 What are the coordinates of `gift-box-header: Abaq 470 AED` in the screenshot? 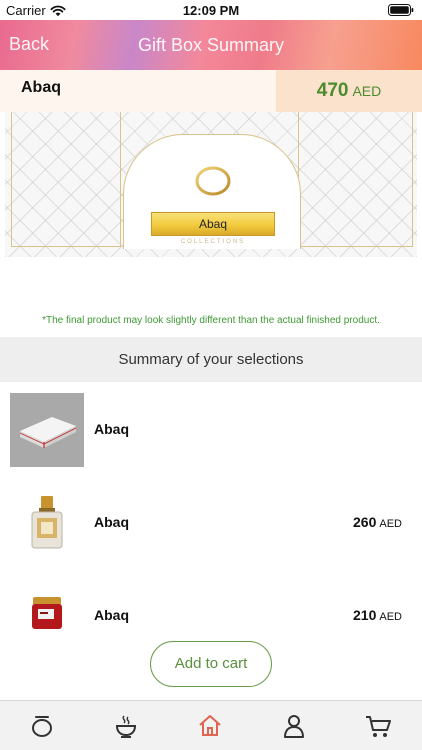 It's located at (211, 91).